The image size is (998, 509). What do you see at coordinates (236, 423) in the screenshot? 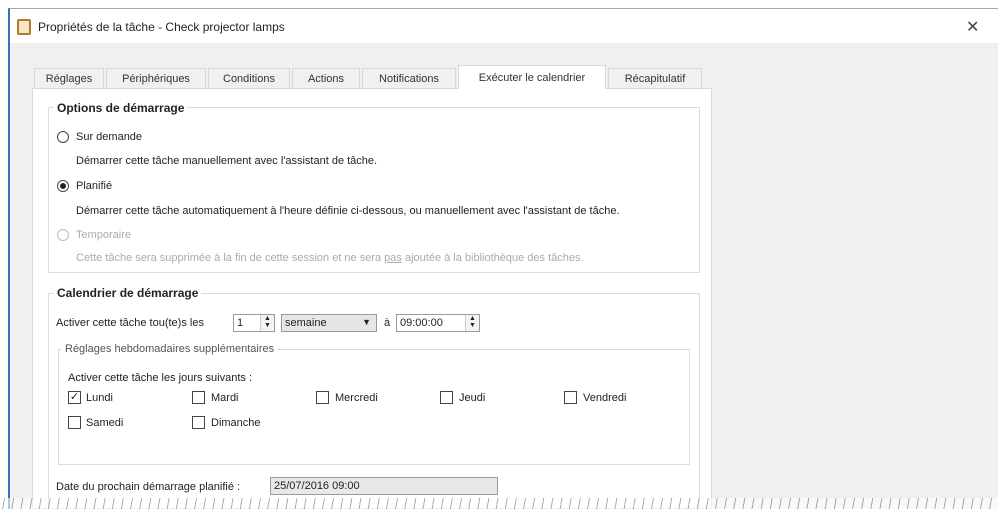
I see `dimanche-label: Dimanche` at bounding box center [236, 423].